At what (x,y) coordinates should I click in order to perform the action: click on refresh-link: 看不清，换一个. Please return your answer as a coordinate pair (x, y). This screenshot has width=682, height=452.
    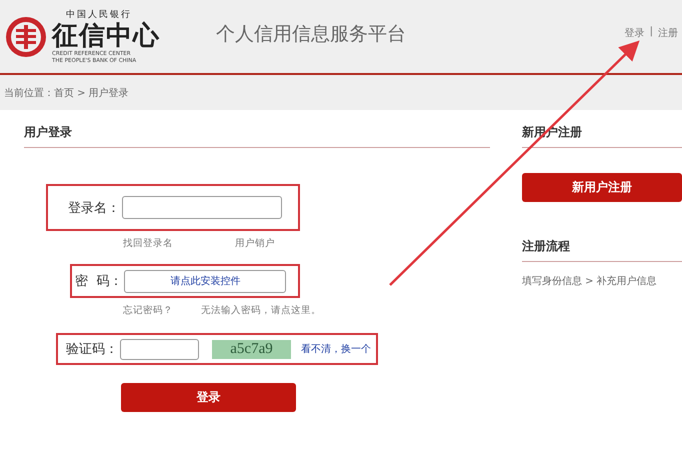
    Looking at the image, I should click on (336, 349).